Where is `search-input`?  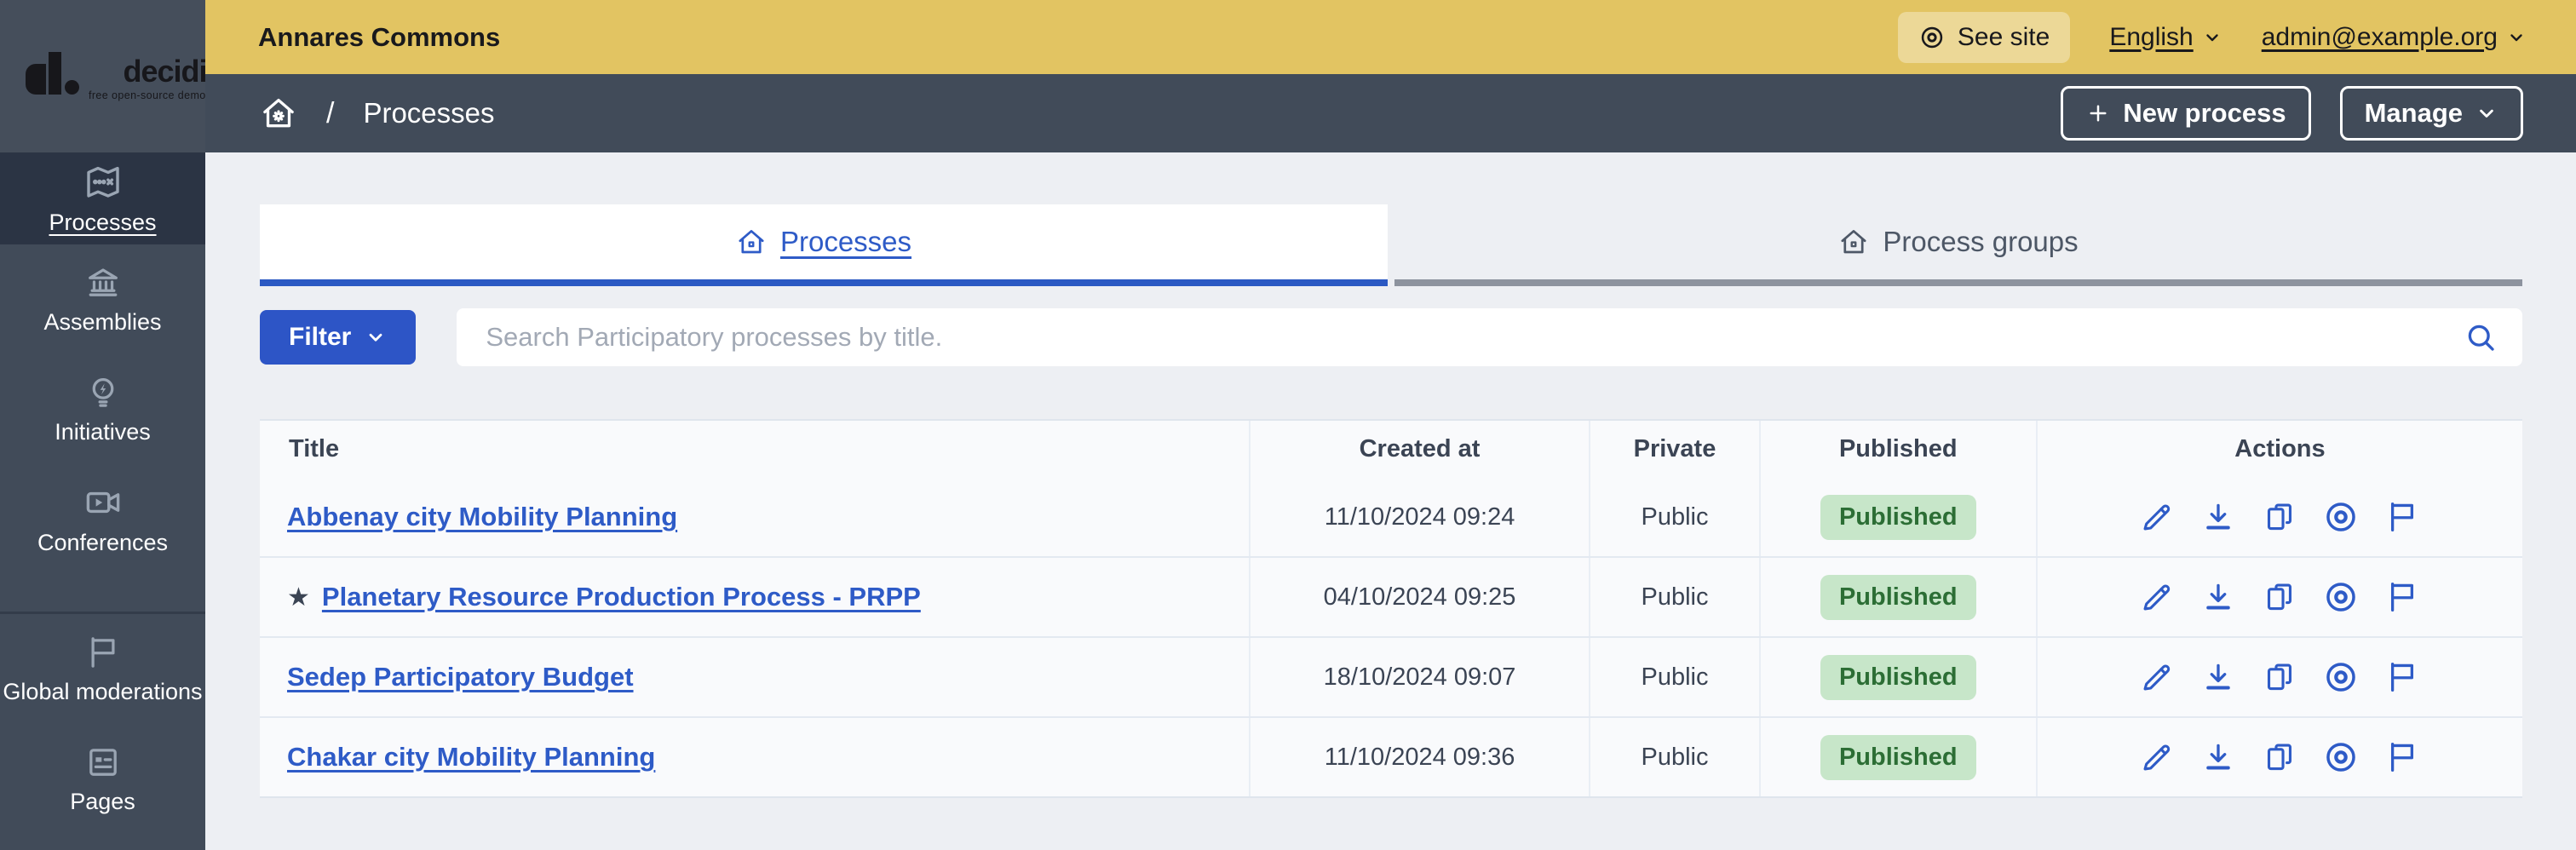 search-input is located at coordinates (1474, 337).